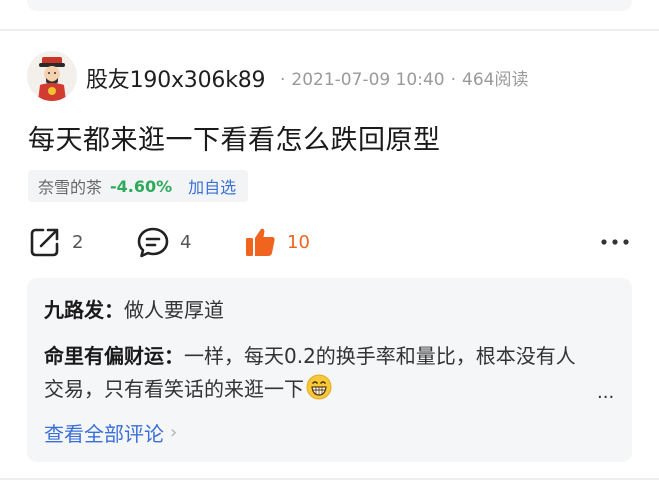  Describe the element at coordinates (186, 242) in the screenshot. I see `comment-count: 4` at that location.